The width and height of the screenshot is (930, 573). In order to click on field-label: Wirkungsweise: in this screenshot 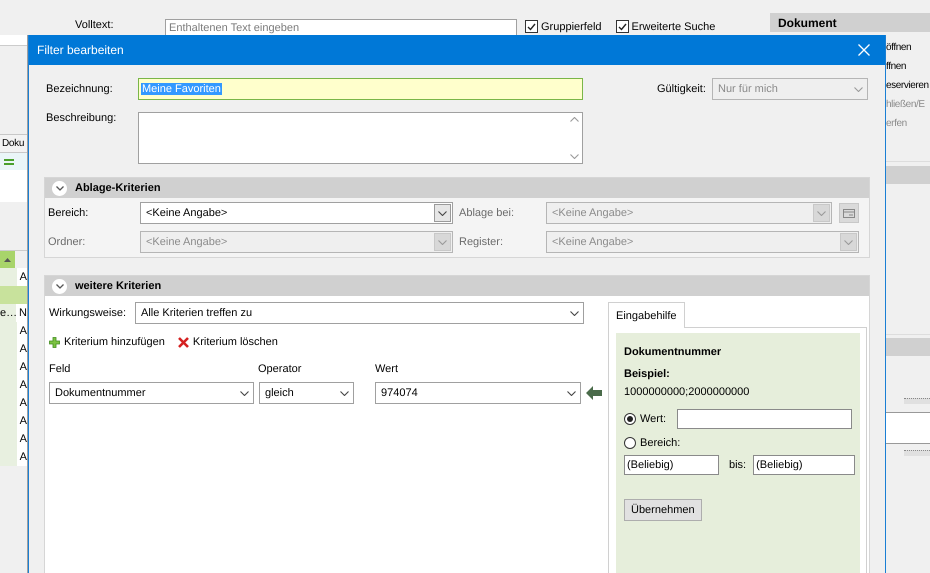, I will do `click(88, 313)`.